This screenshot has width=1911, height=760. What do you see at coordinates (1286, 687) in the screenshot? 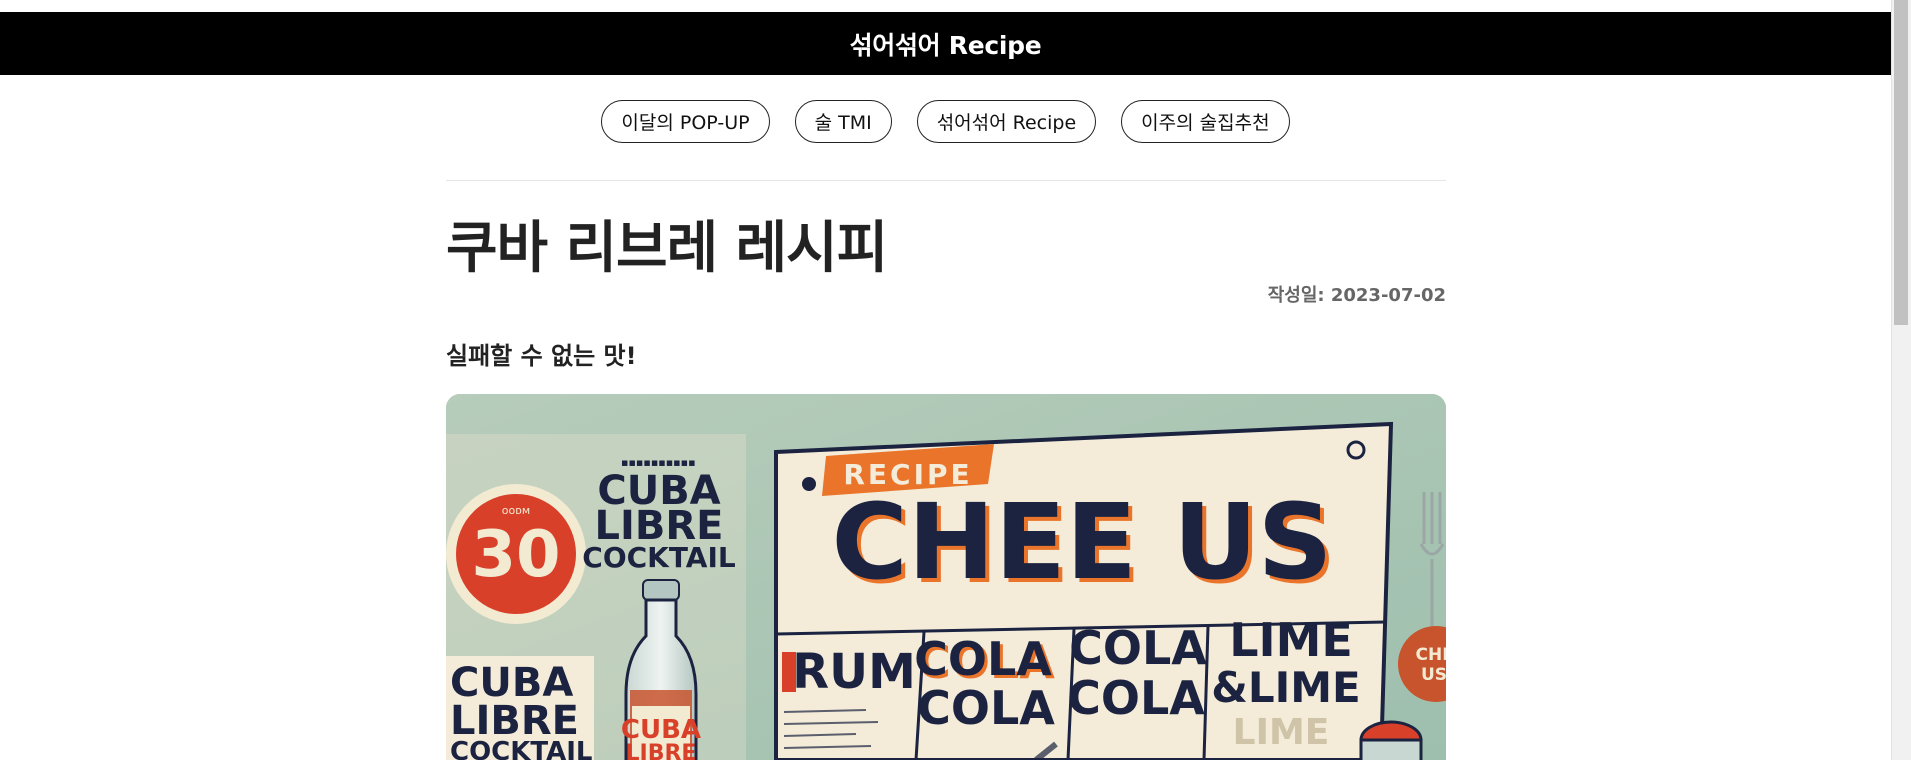
I see `svg-text: &LIME` at bounding box center [1286, 687].